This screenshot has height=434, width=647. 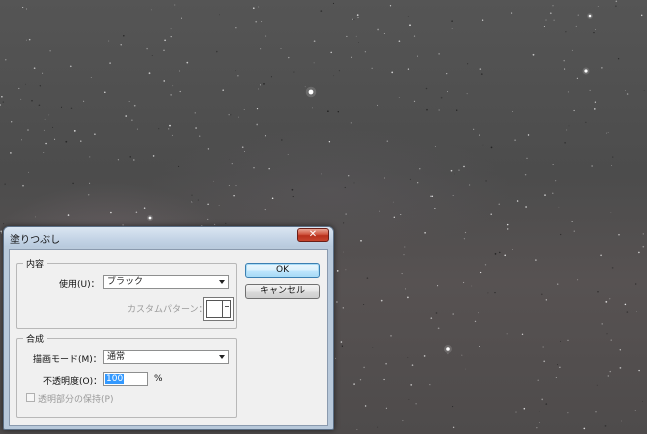 I want to click on dialog-title: 塗りつぶし, so click(x=35, y=240).